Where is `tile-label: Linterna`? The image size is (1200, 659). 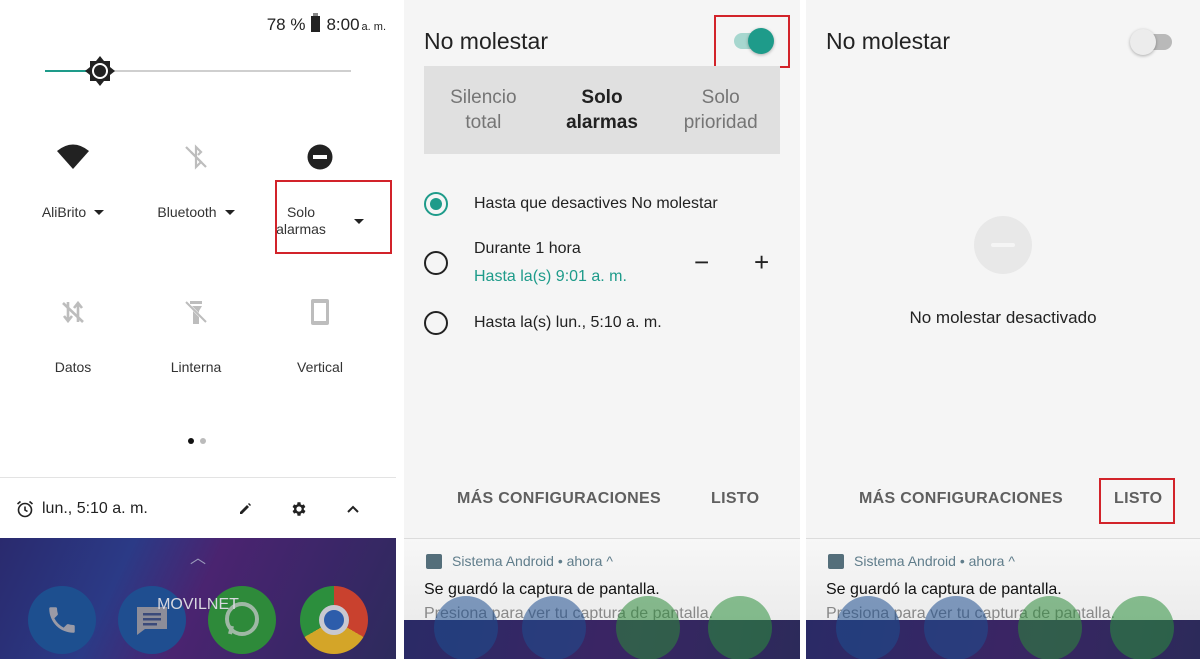 tile-label: Linterna is located at coordinates (196, 367).